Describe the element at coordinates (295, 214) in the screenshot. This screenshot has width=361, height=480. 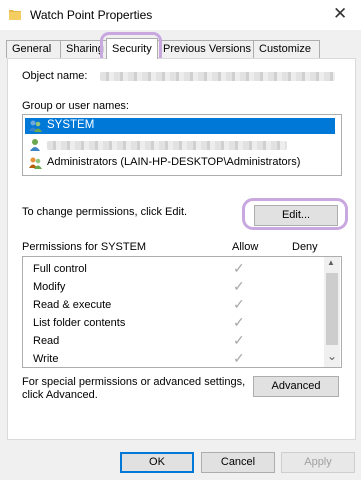
I see `edit-button-annotation` at that location.